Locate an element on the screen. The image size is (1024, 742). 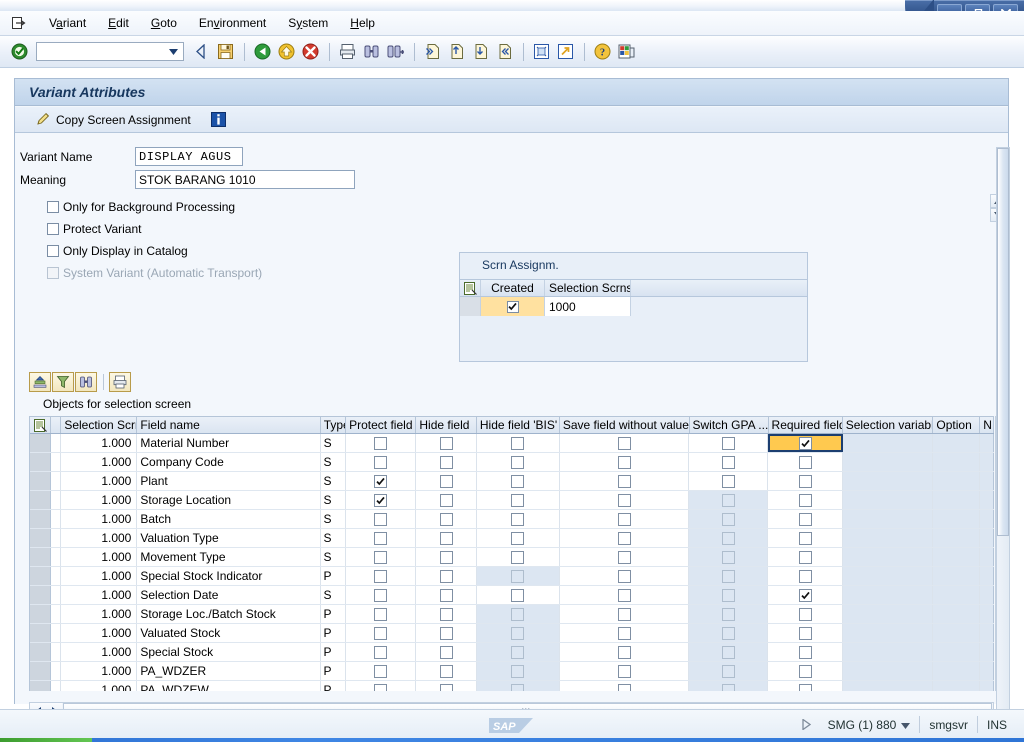
save-icon is located at coordinates (225, 52).